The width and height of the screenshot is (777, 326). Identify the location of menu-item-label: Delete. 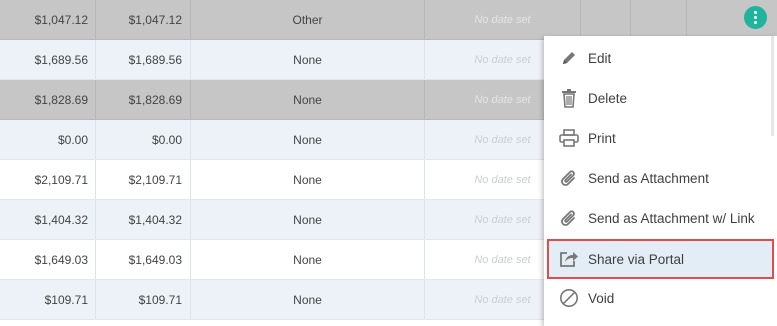
(608, 98).